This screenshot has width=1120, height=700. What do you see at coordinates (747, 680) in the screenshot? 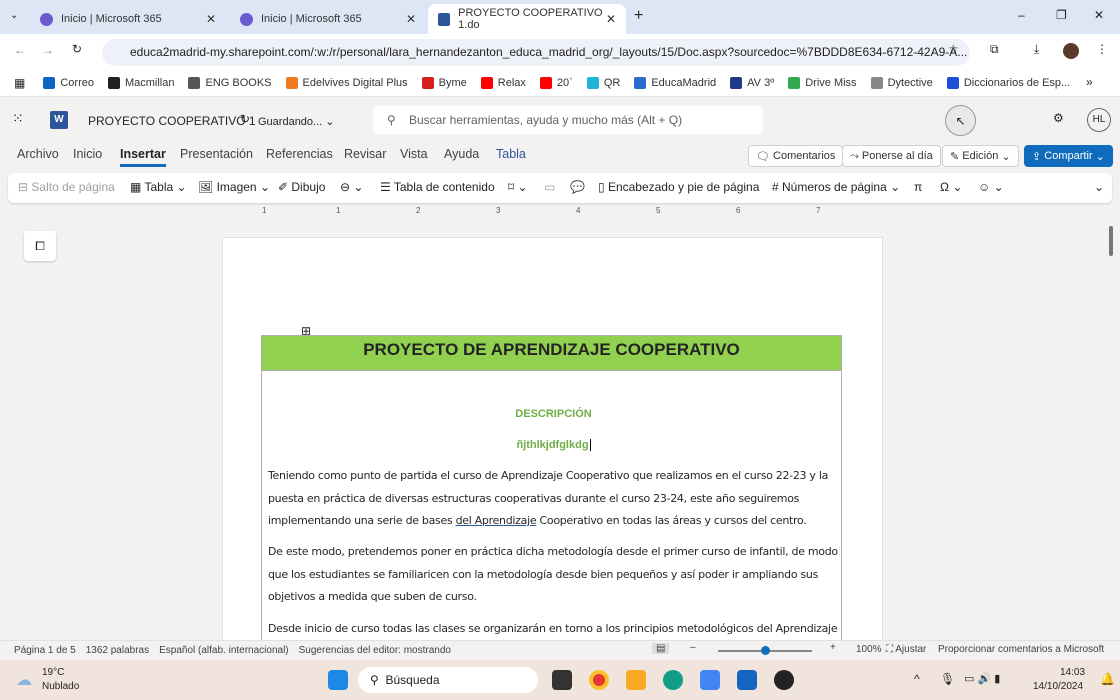
I see `mail-icon` at bounding box center [747, 680].